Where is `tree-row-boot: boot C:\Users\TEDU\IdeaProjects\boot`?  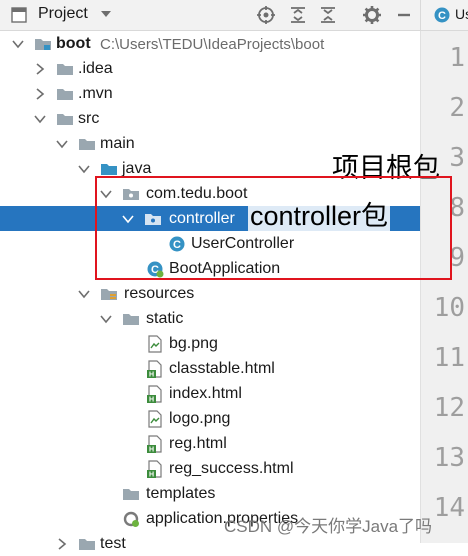
tree-row-boot: boot C:\Users\TEDU\IdeaProjects\boot is located at coordinates (210, 43).